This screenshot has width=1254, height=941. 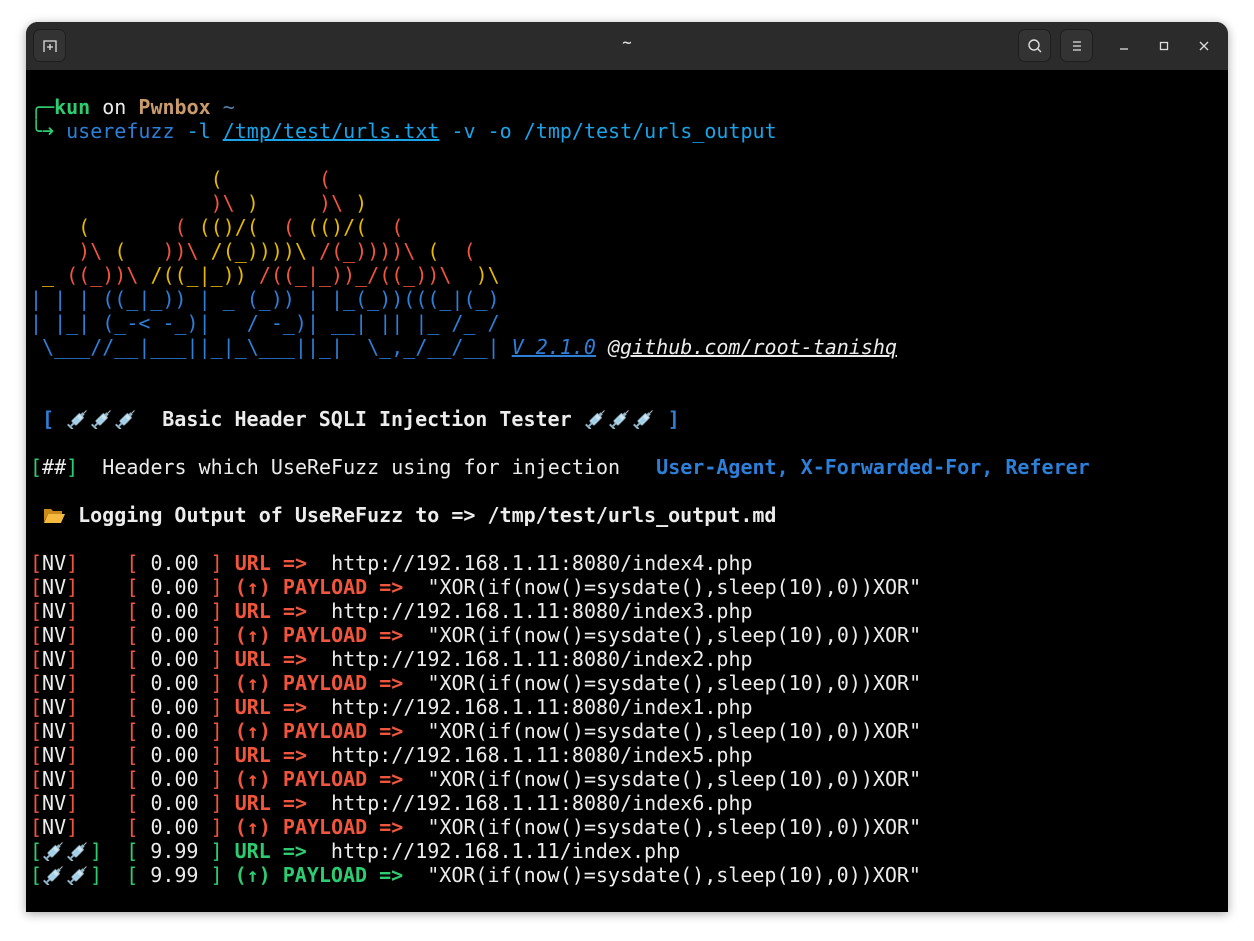 I want to click on command-args: -v -o /tmp/test/urls_output, so click(x=614, y=131).